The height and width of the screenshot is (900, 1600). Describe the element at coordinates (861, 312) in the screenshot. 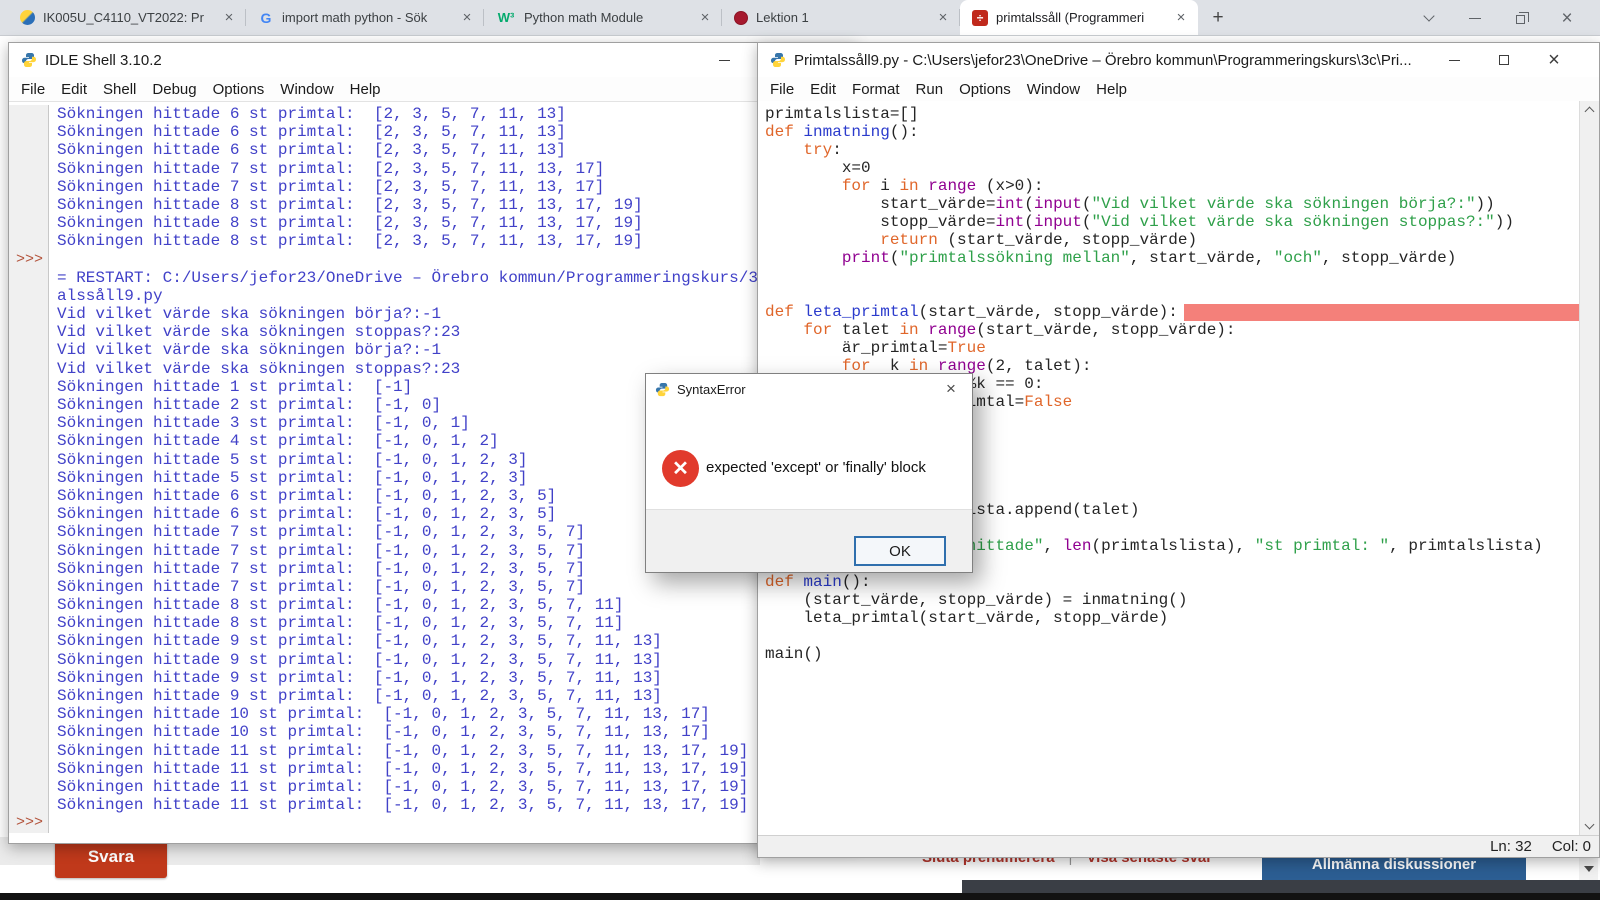

I see `code-token: leta_primtal` at that location.